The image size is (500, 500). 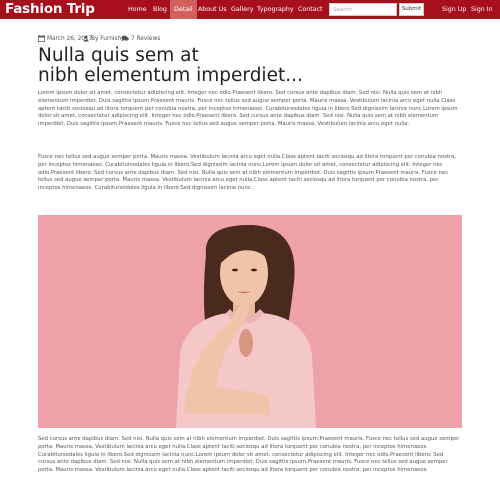 What do you see at coordinates (41, 38) in the screenshot?
I see `calendar-icon` at bounding box center [41, 38].